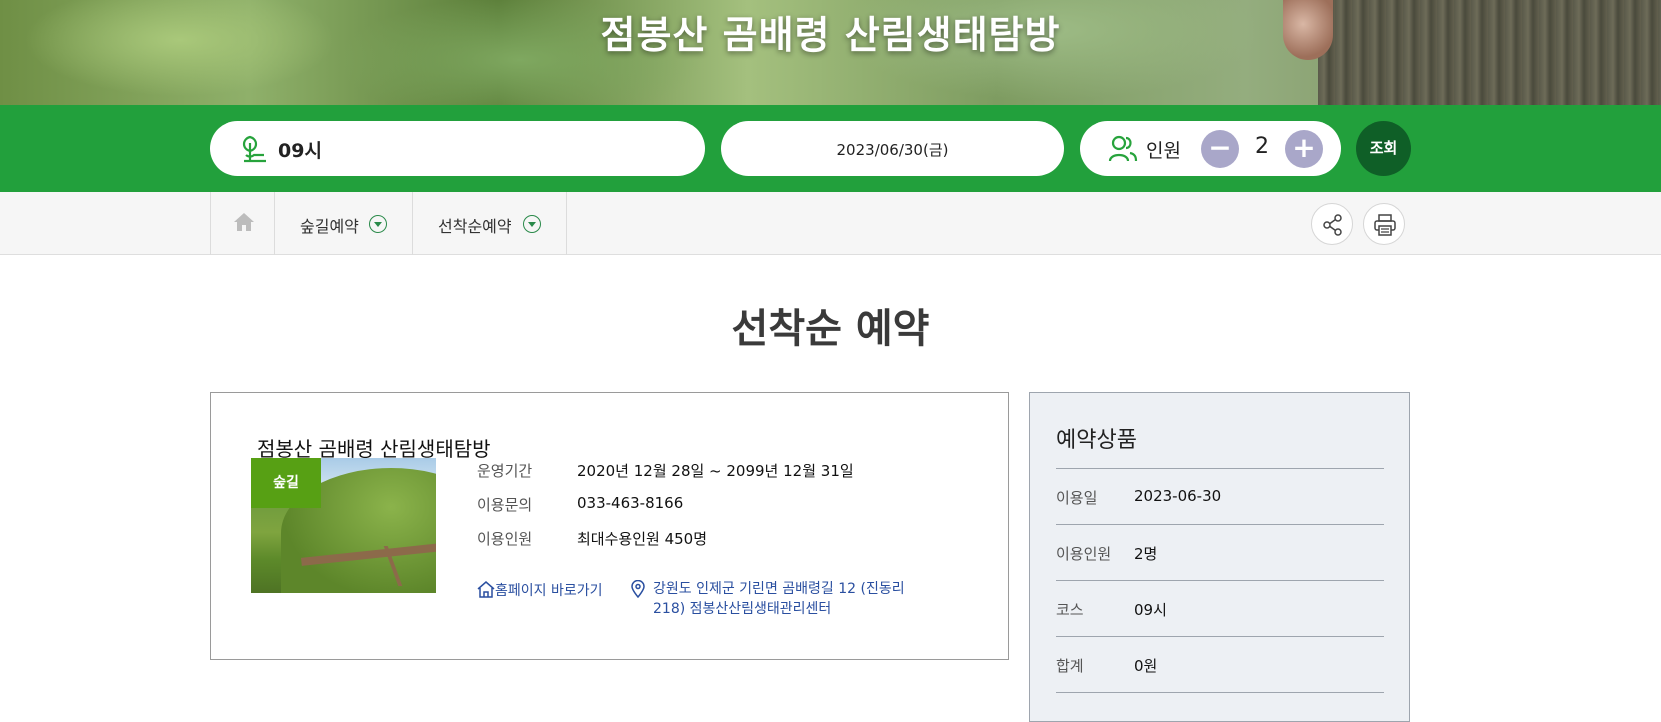  Describe the element at coordinates (830, 35) in the screenshot. I see `hero-title: 점봉산 곰배령 산림생태탐방` at that location.